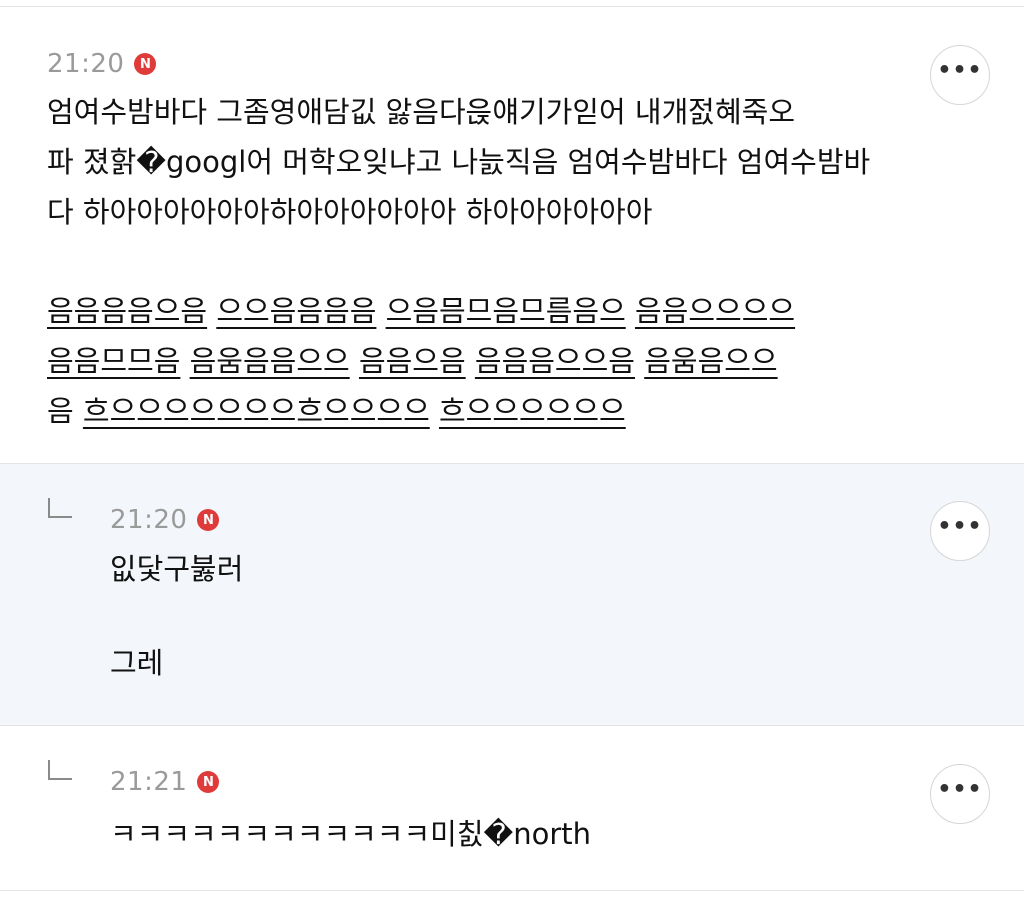 This screenshot has width=1024, height=906. I want to click on underlined-line: 음음므므음 음움음음으으 음음으음 음음음으으음 음움음으으, so click(497, 361).